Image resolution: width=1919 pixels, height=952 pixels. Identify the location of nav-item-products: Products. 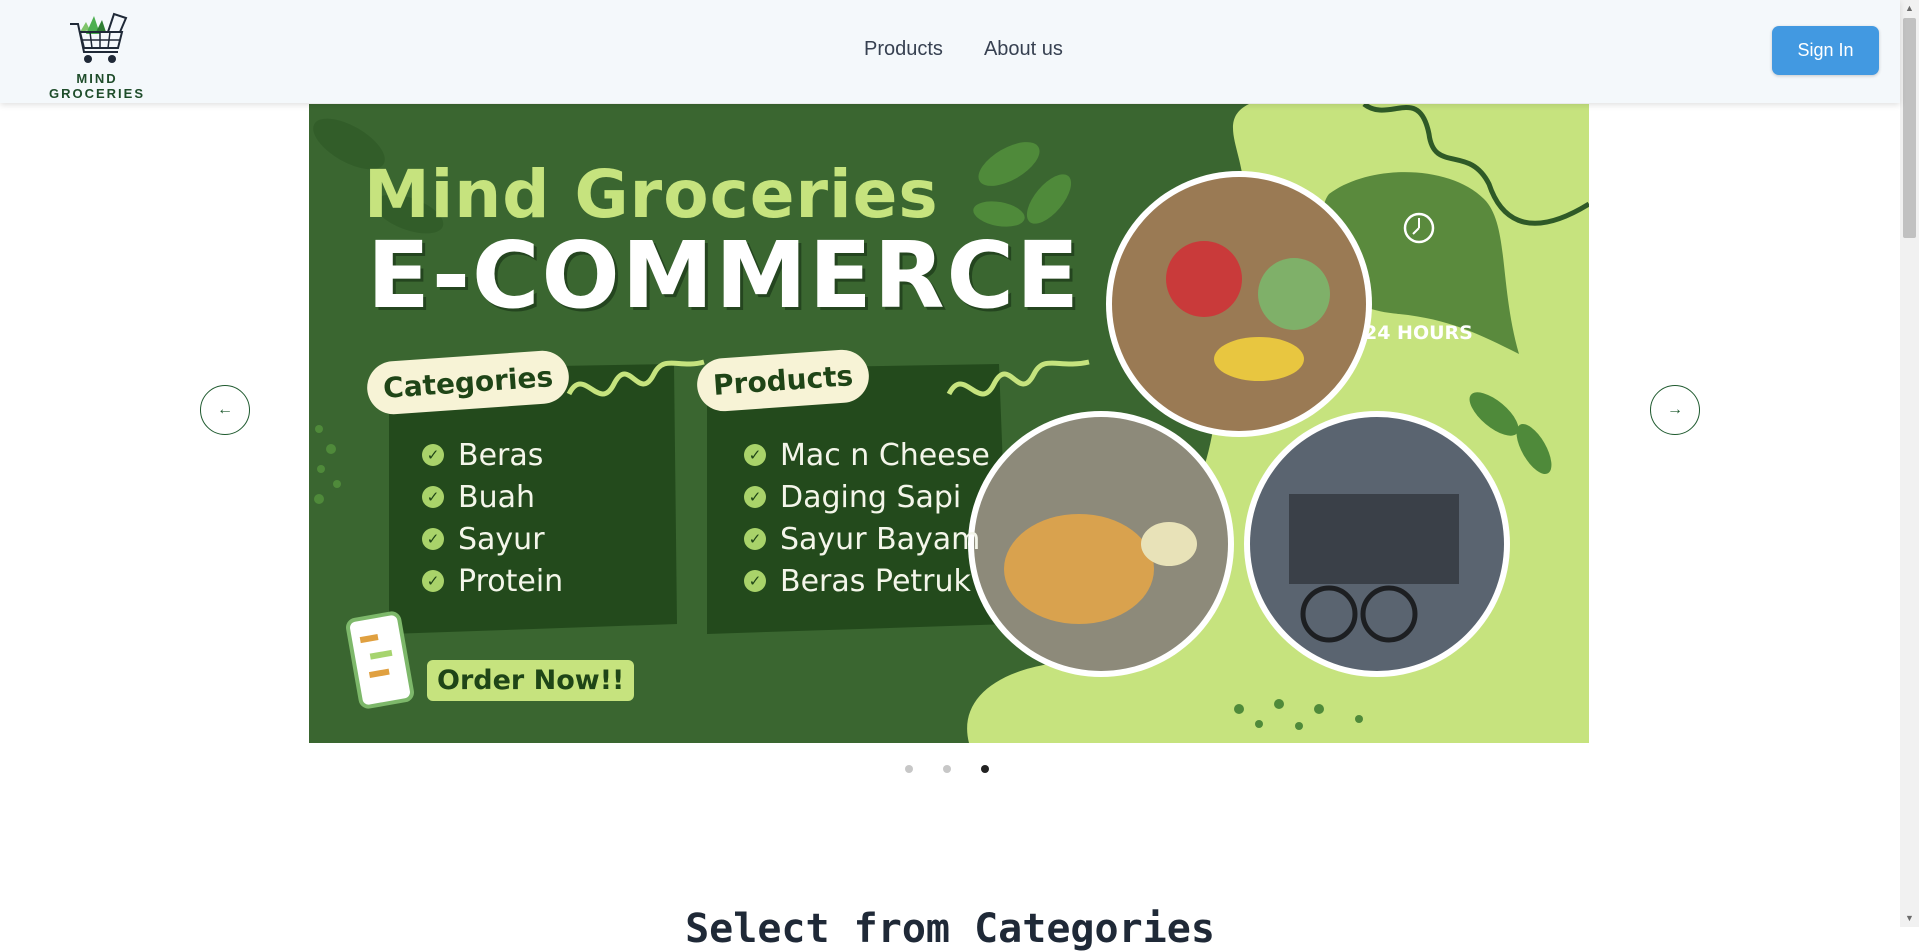
(903, 49).